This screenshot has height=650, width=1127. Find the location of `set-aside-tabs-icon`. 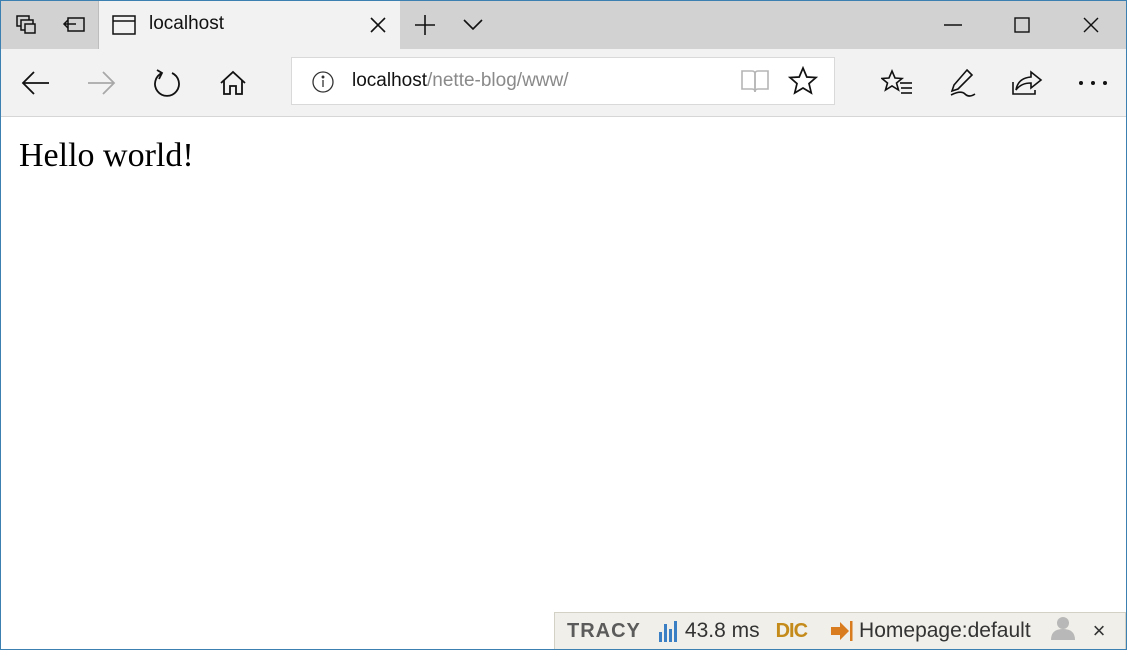

set-aside-tabs-icon is located at coordinates (26, 24).